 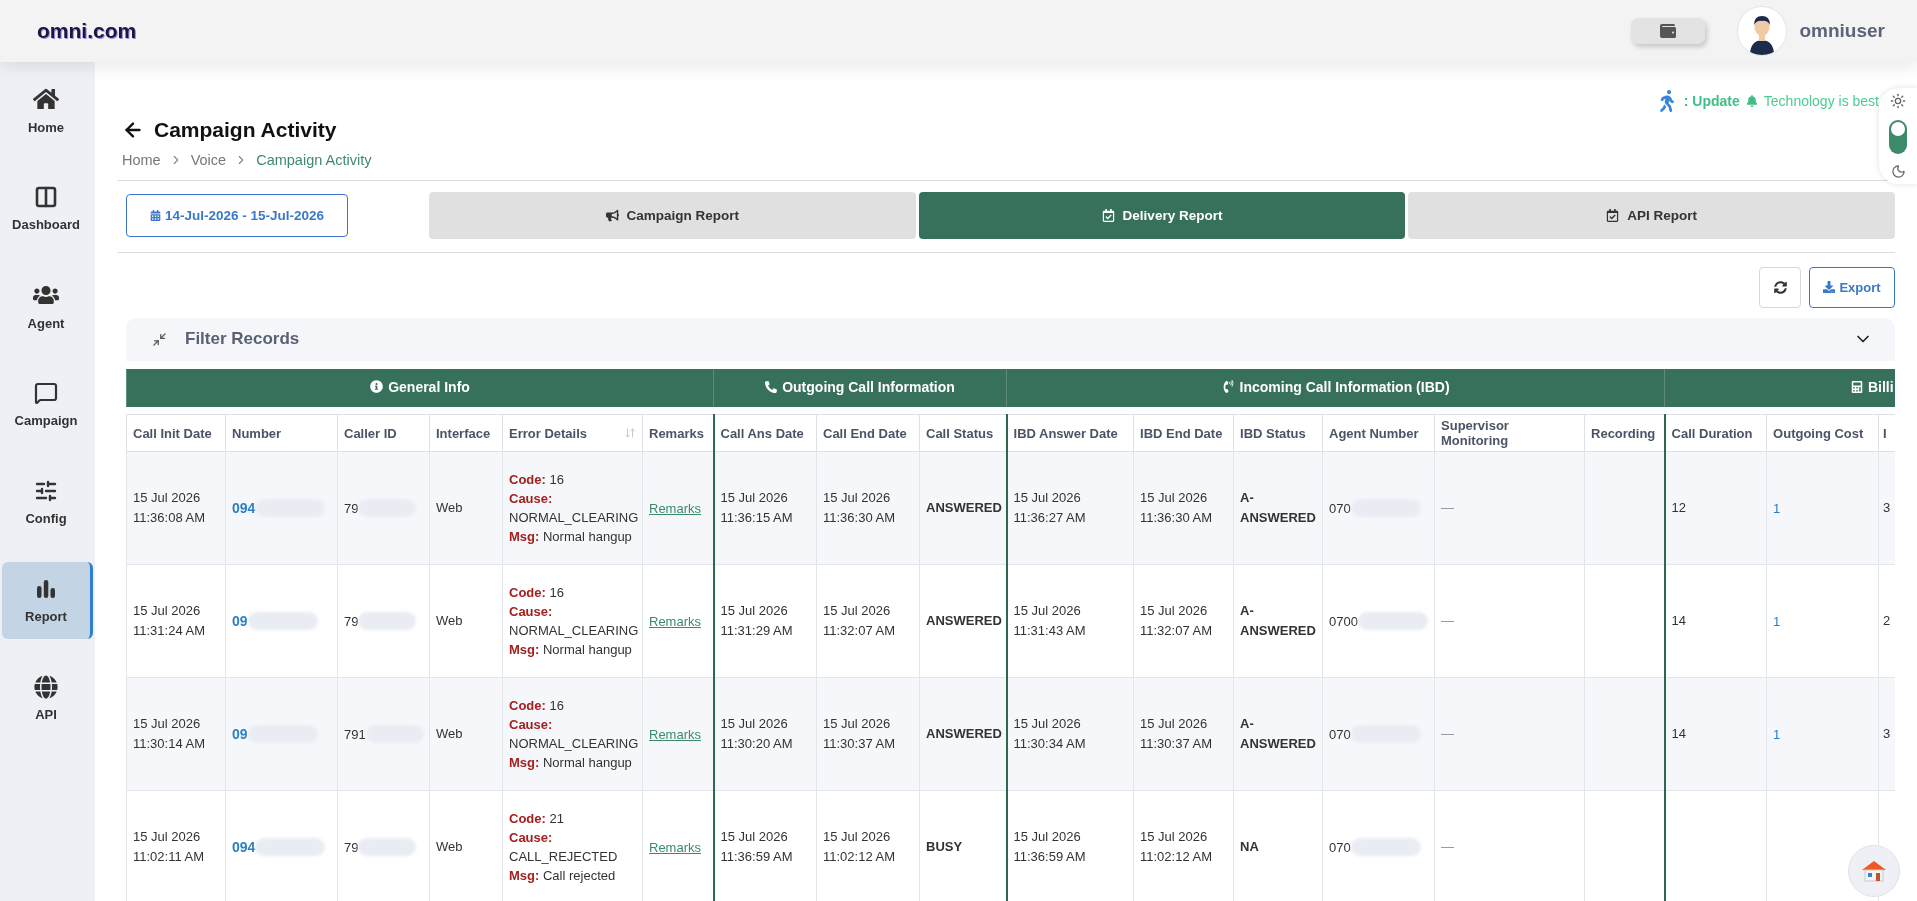 What do you see at coordinates (46, 197) in the screenshot?
I see `columns-icon` at bounding box center [46, 197].